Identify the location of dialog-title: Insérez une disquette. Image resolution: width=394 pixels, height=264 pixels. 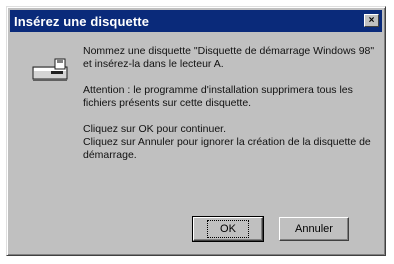
(82, 21).